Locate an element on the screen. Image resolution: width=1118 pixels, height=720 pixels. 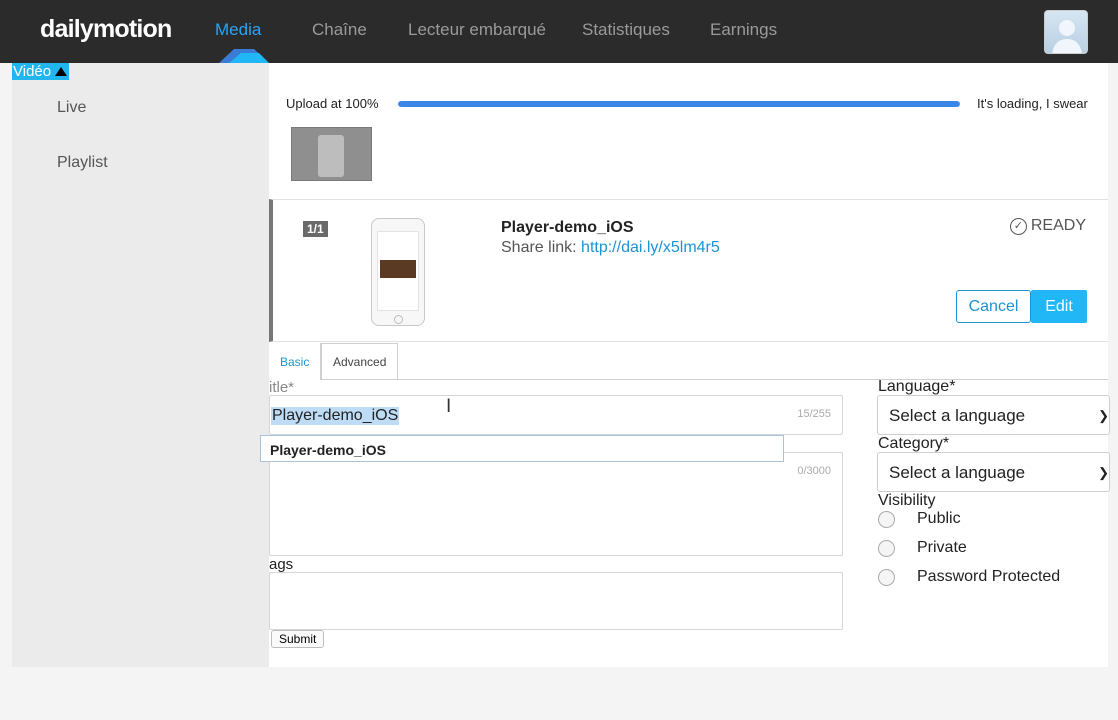
visibility-option-private: Private is located at coordinates (922, 548).